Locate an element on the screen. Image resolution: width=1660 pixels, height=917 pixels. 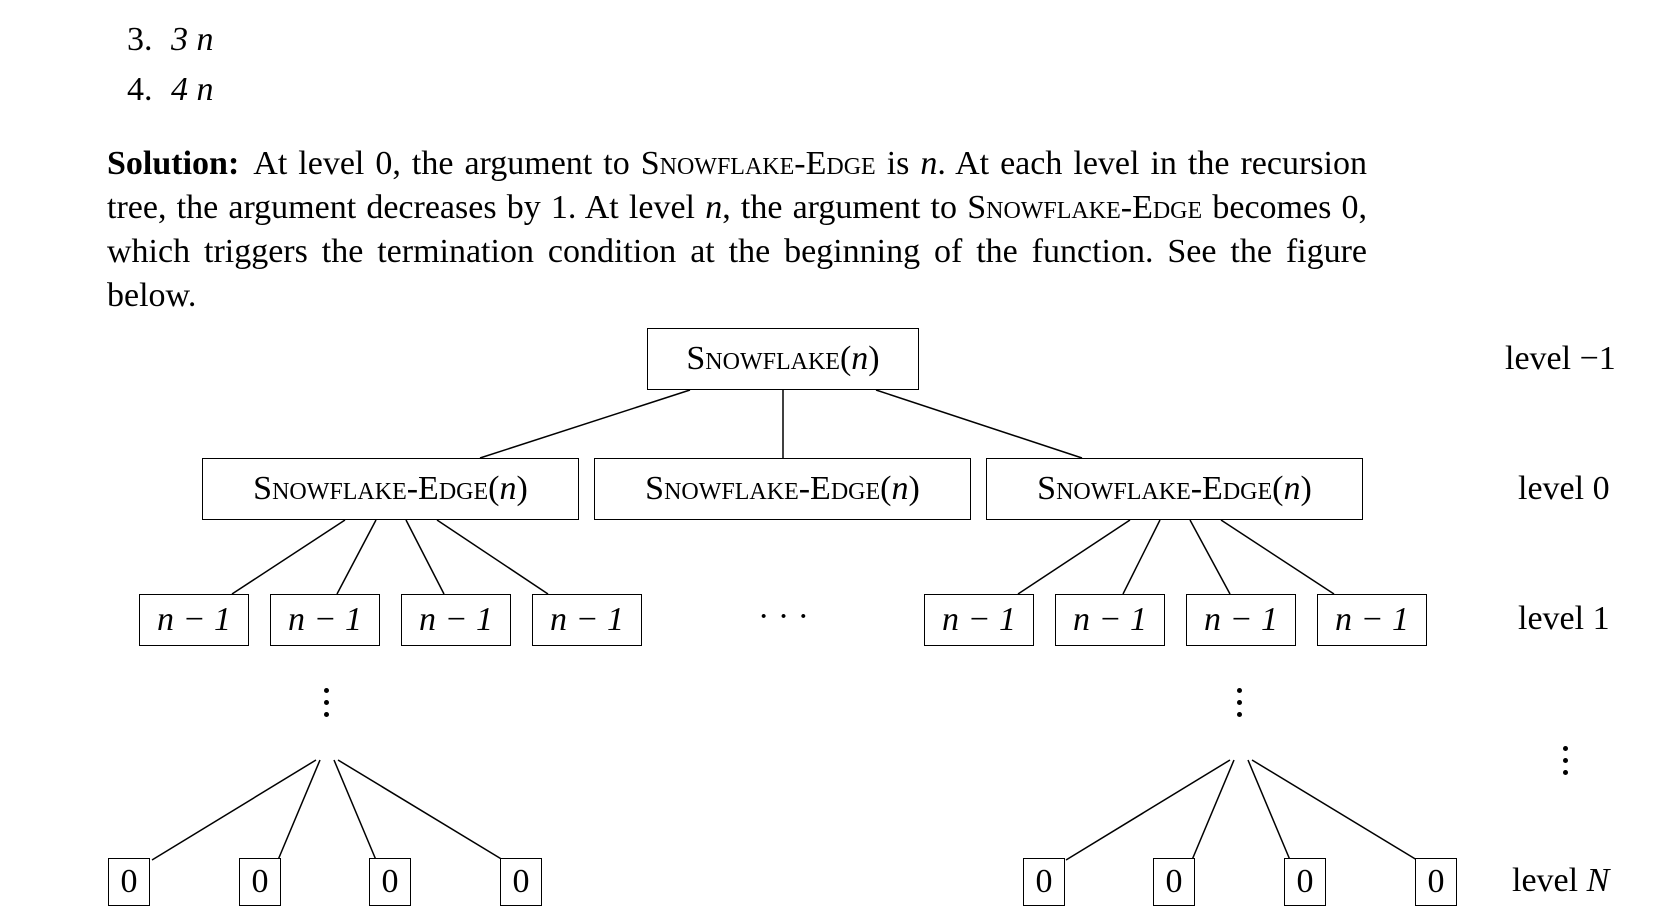
tree-root-node: Snowflake(n) is located at coordinates (783, 359).